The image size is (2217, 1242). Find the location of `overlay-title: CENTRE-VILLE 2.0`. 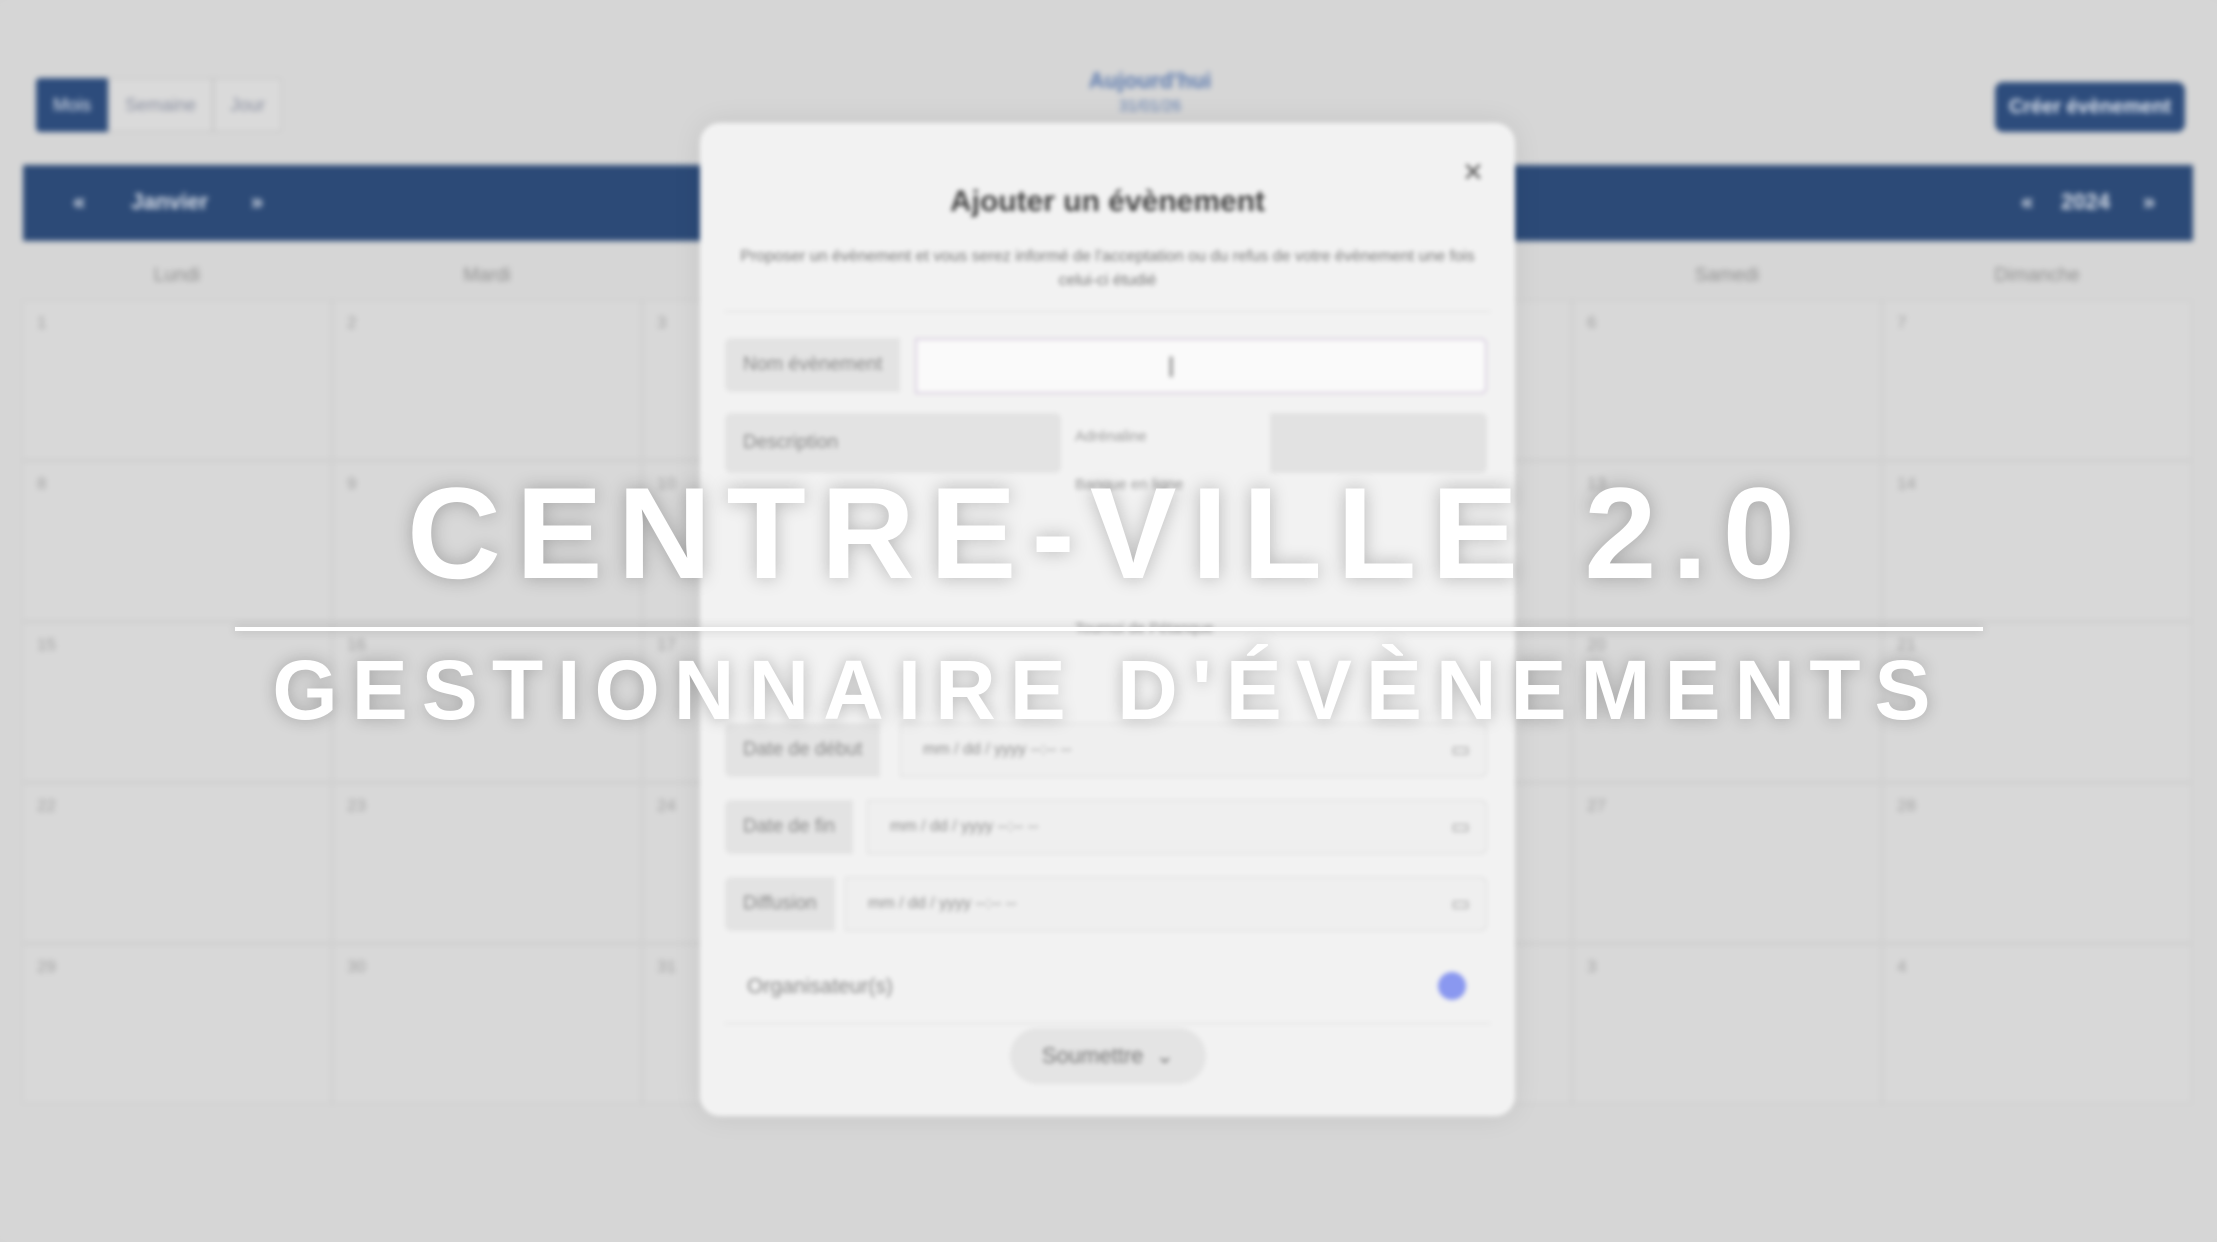

overlay-title: CENTRE-VILLE 2.0 is located at coordinates (1108, 533).